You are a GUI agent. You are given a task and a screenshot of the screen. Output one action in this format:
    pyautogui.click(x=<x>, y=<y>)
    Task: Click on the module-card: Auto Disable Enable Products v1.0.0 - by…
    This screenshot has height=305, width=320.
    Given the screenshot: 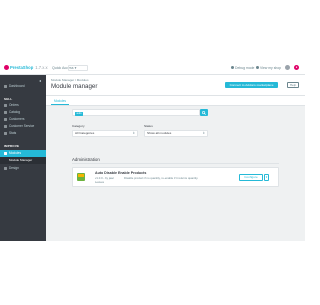 What is the action you would take?
    pyautogui.click(x=175, y=177)
    